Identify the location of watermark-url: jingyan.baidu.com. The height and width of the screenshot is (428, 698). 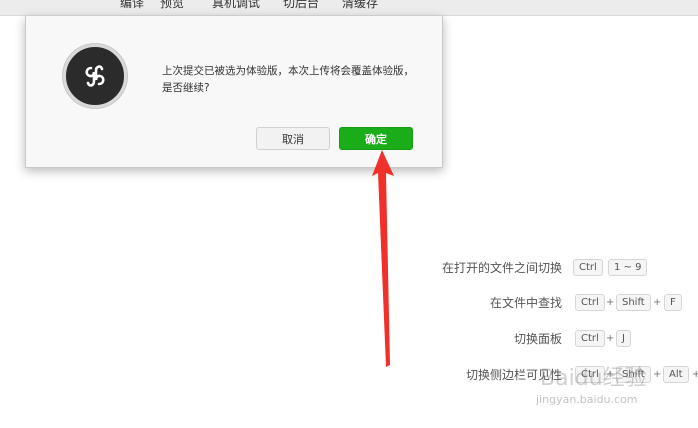
(587, 399).